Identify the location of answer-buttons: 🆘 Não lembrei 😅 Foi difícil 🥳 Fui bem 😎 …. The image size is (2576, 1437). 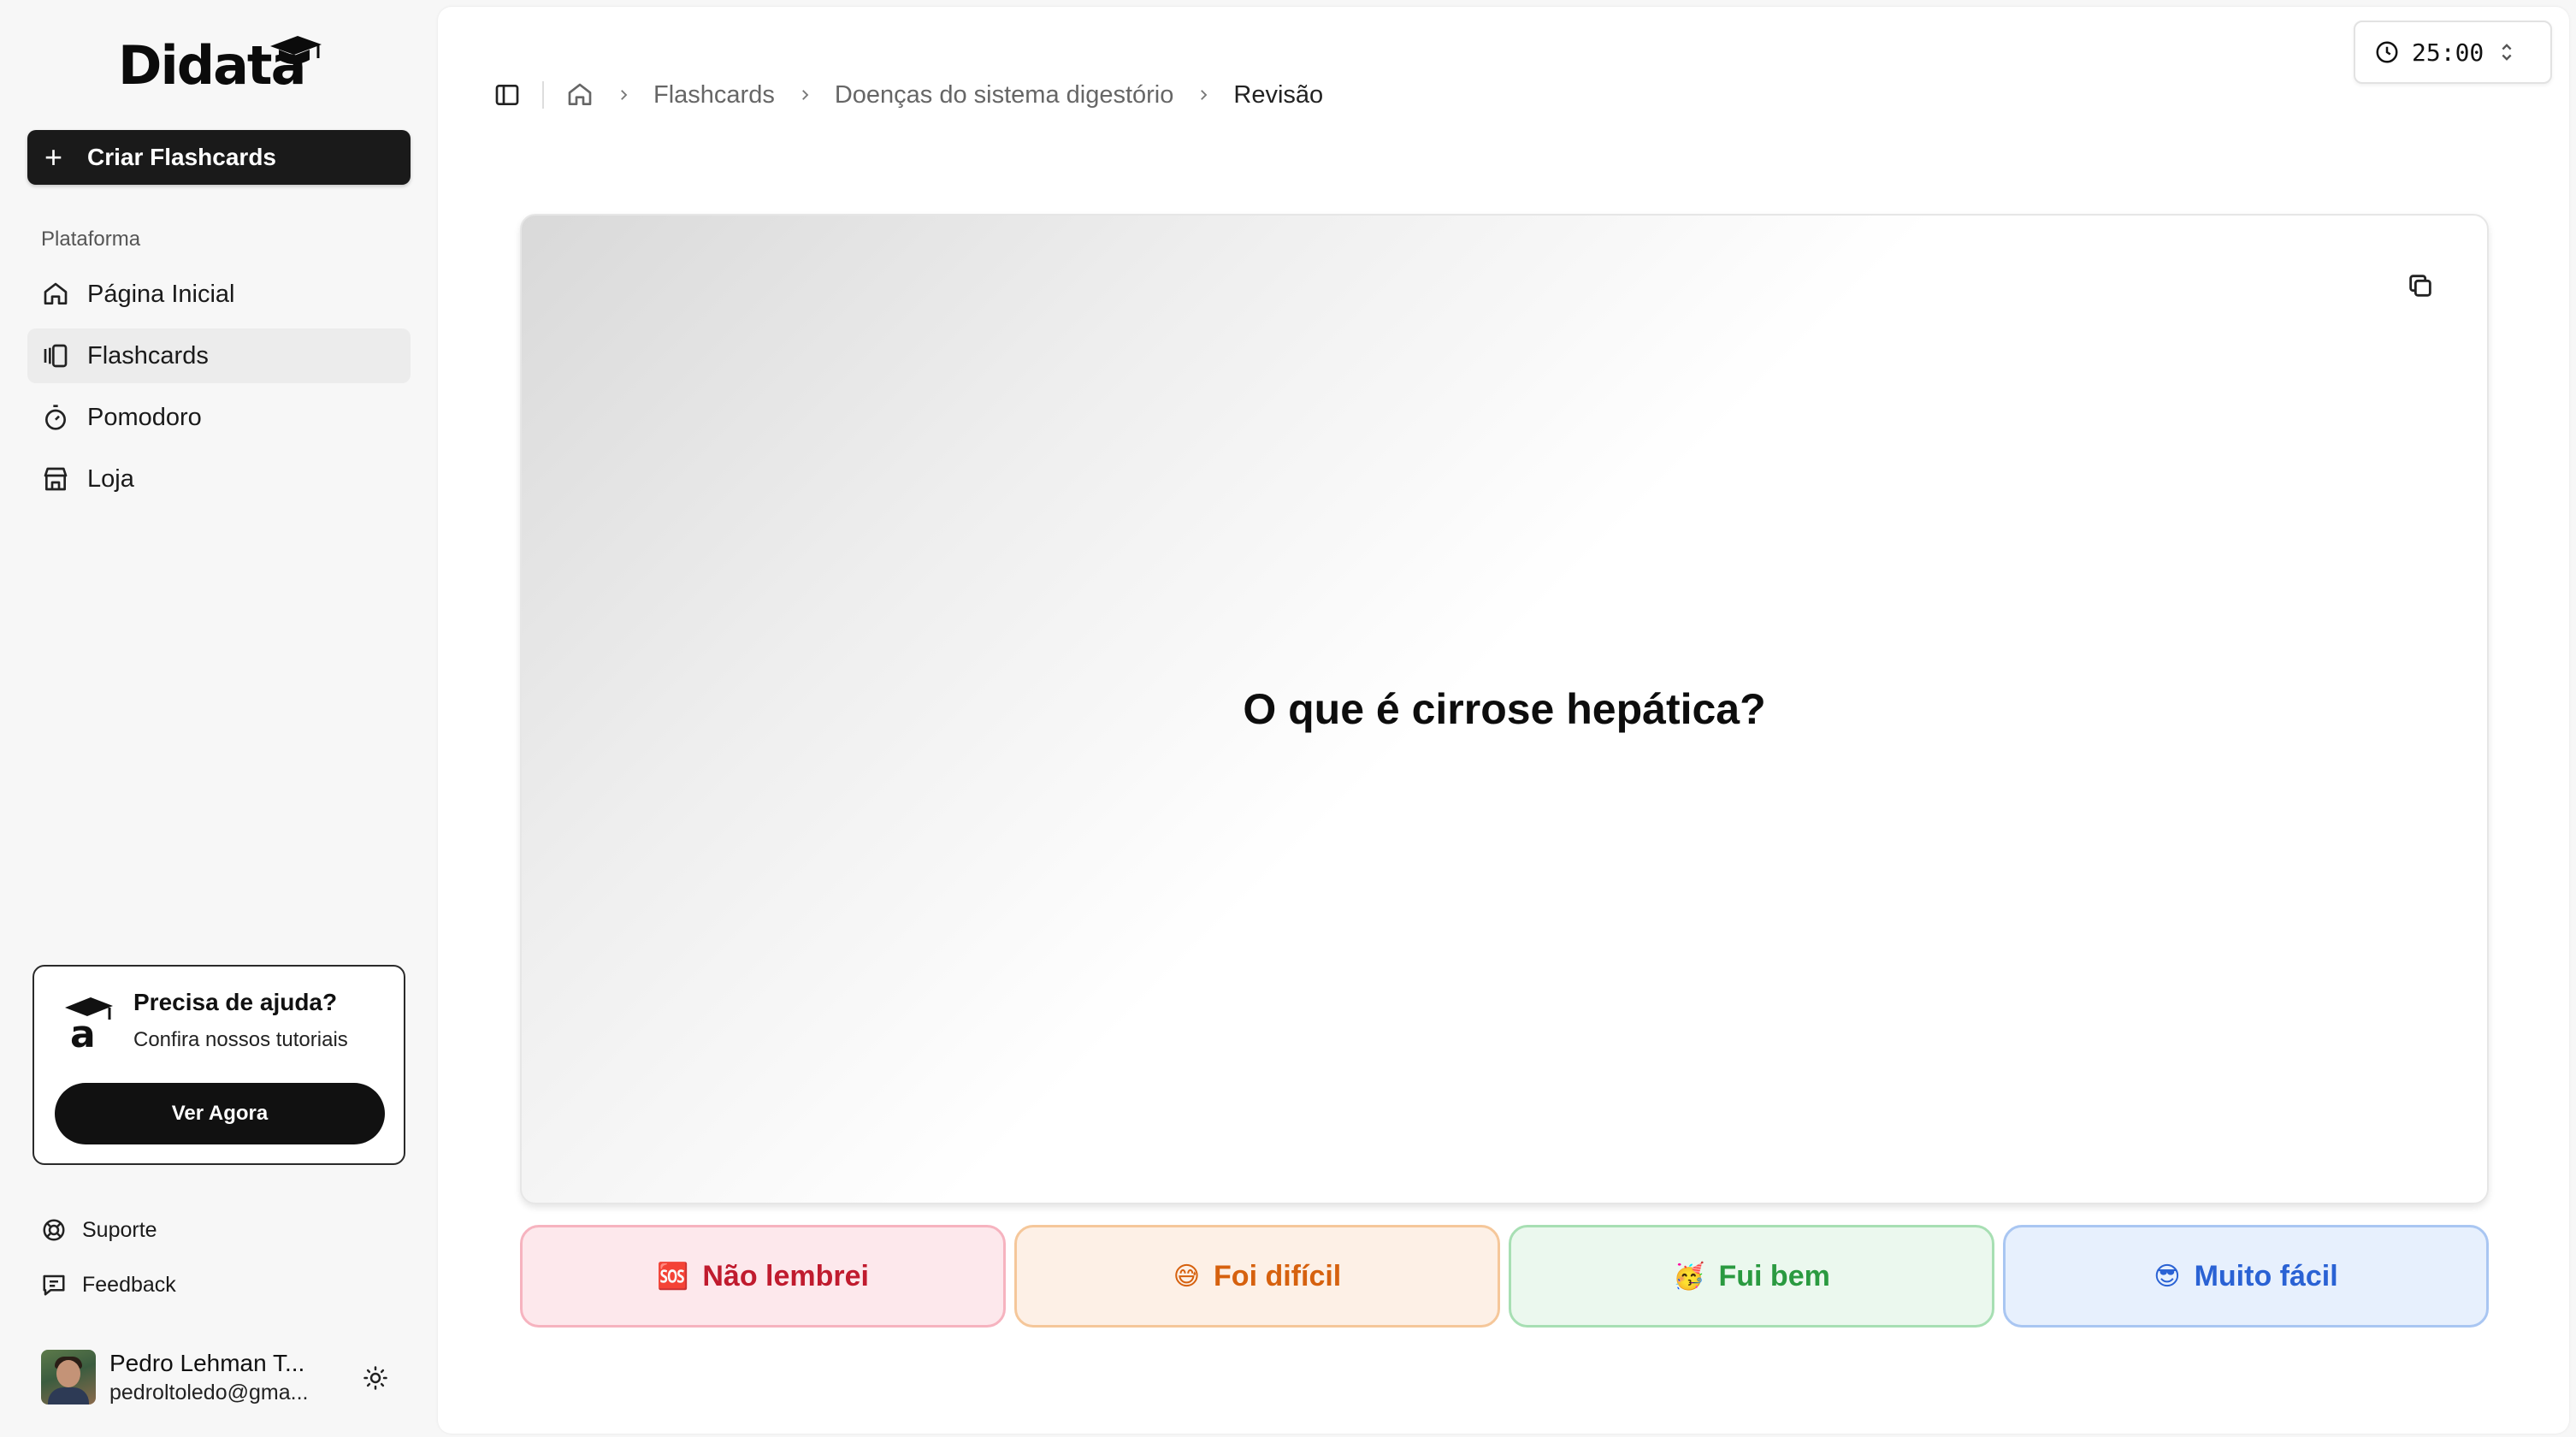
(1504, 1276).